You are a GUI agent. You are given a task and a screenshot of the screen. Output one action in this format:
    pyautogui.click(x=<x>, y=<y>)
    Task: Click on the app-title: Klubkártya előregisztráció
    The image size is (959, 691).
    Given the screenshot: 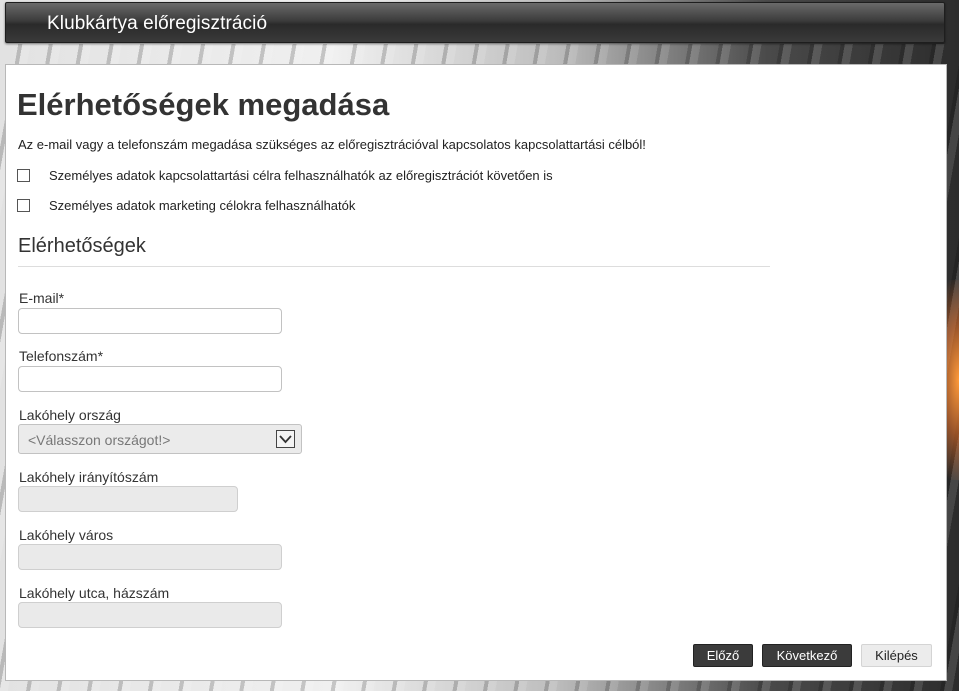 What is the action you would take?
    pyautogui.click(x=157, y=23)
    